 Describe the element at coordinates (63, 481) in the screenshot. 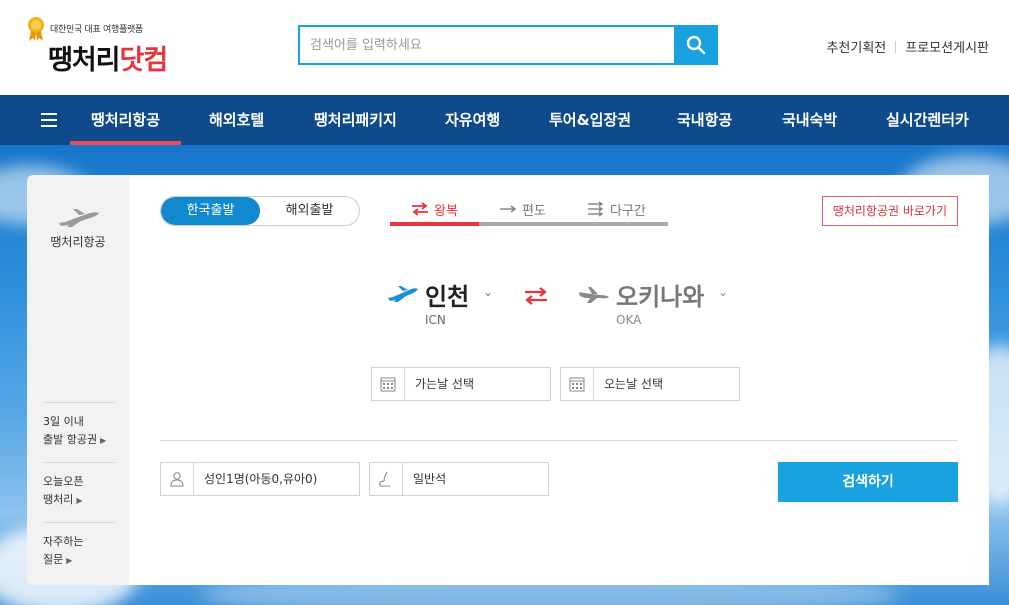

I see `sidebar-link-line: 오늘오픈` at that location.